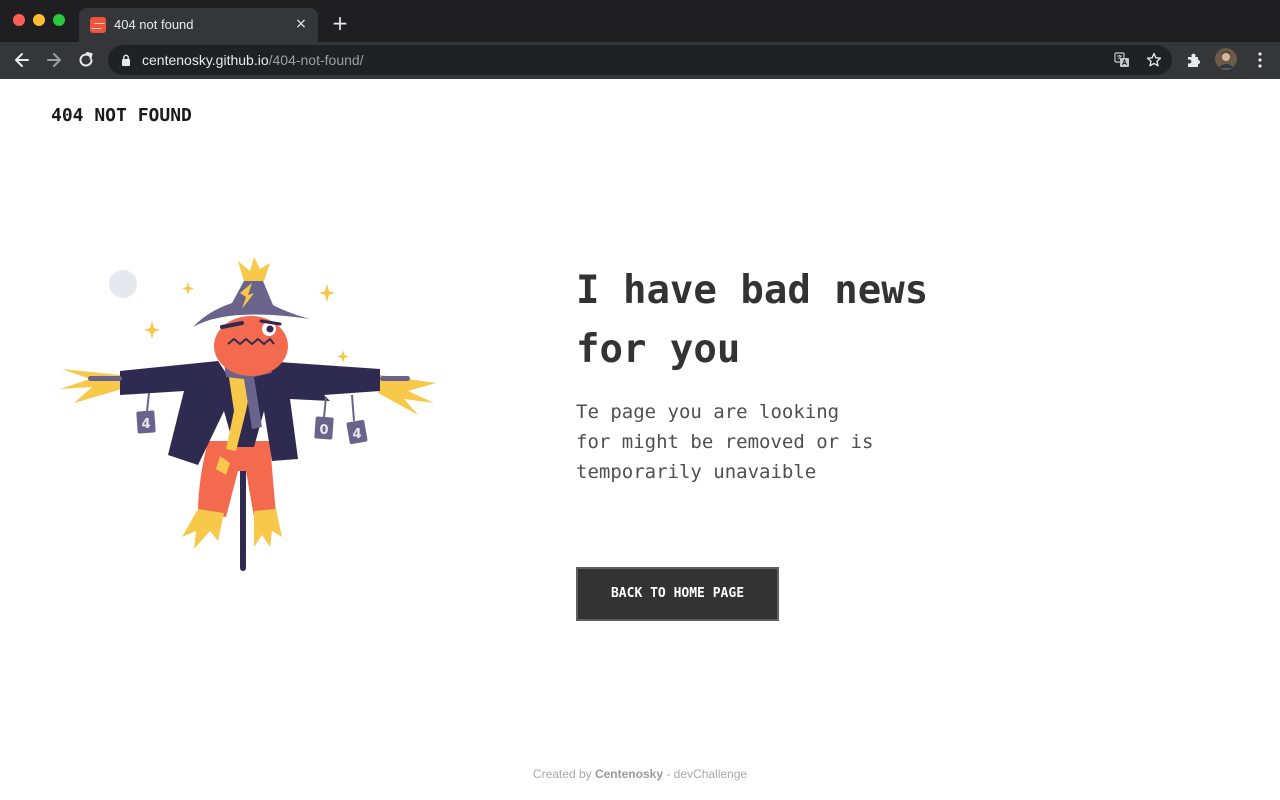 The width and height of the screenshot is (1280, 800). I want to click on forward-arrow-icon, so click(54, 60).